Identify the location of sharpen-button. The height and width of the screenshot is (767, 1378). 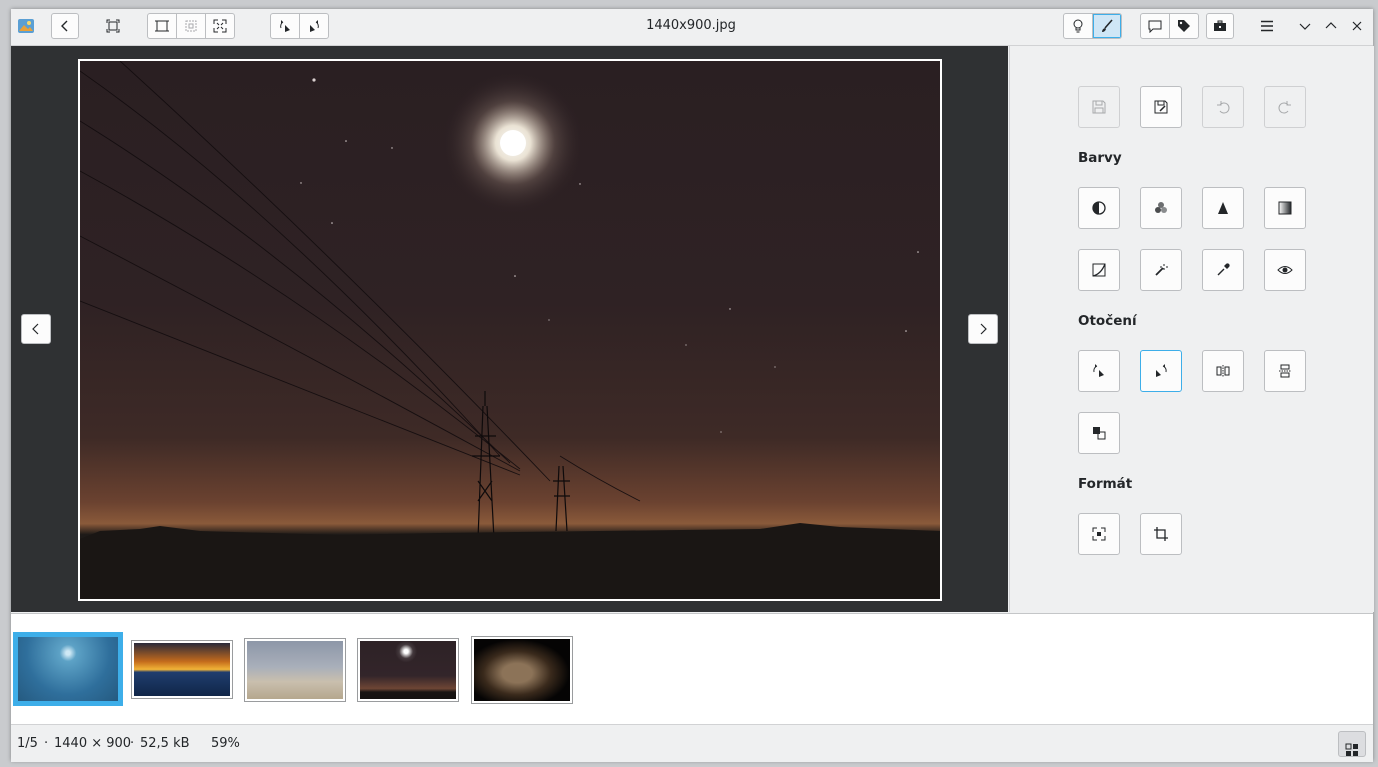
(1223, 208).